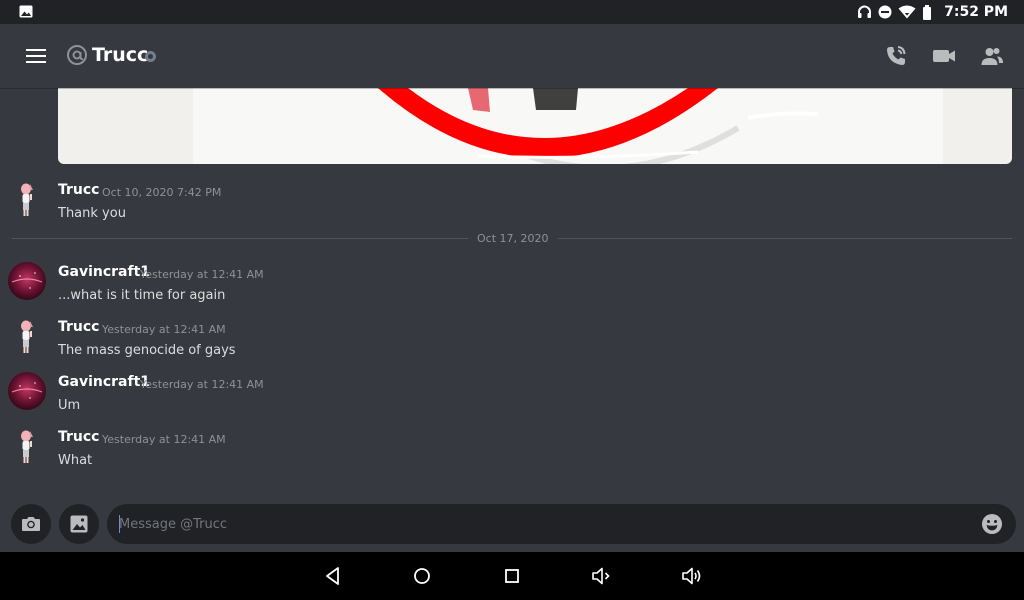  Describe the element at coordinates (36, 56) in the screenshot. I see `menu-icon` at that location.